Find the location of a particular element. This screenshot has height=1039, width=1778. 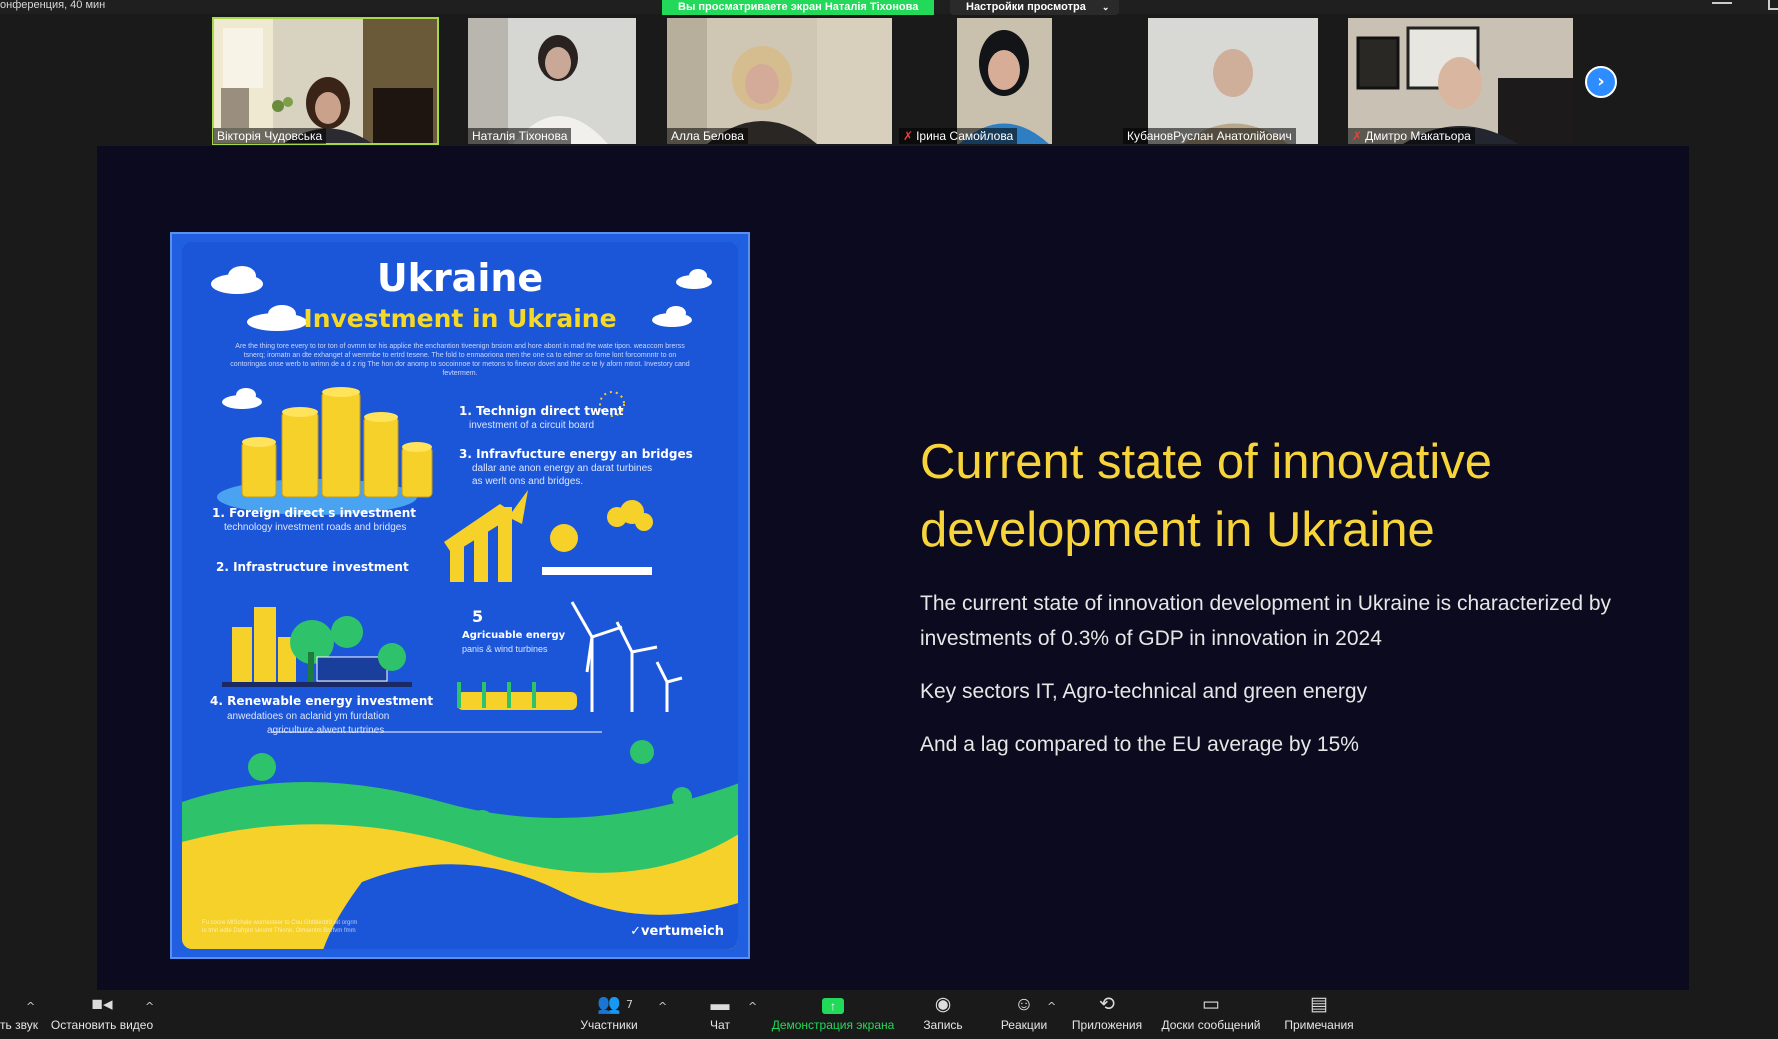

whiteboards-button: ▭ Доски сообщений is located at coordinates (1211, 1014).